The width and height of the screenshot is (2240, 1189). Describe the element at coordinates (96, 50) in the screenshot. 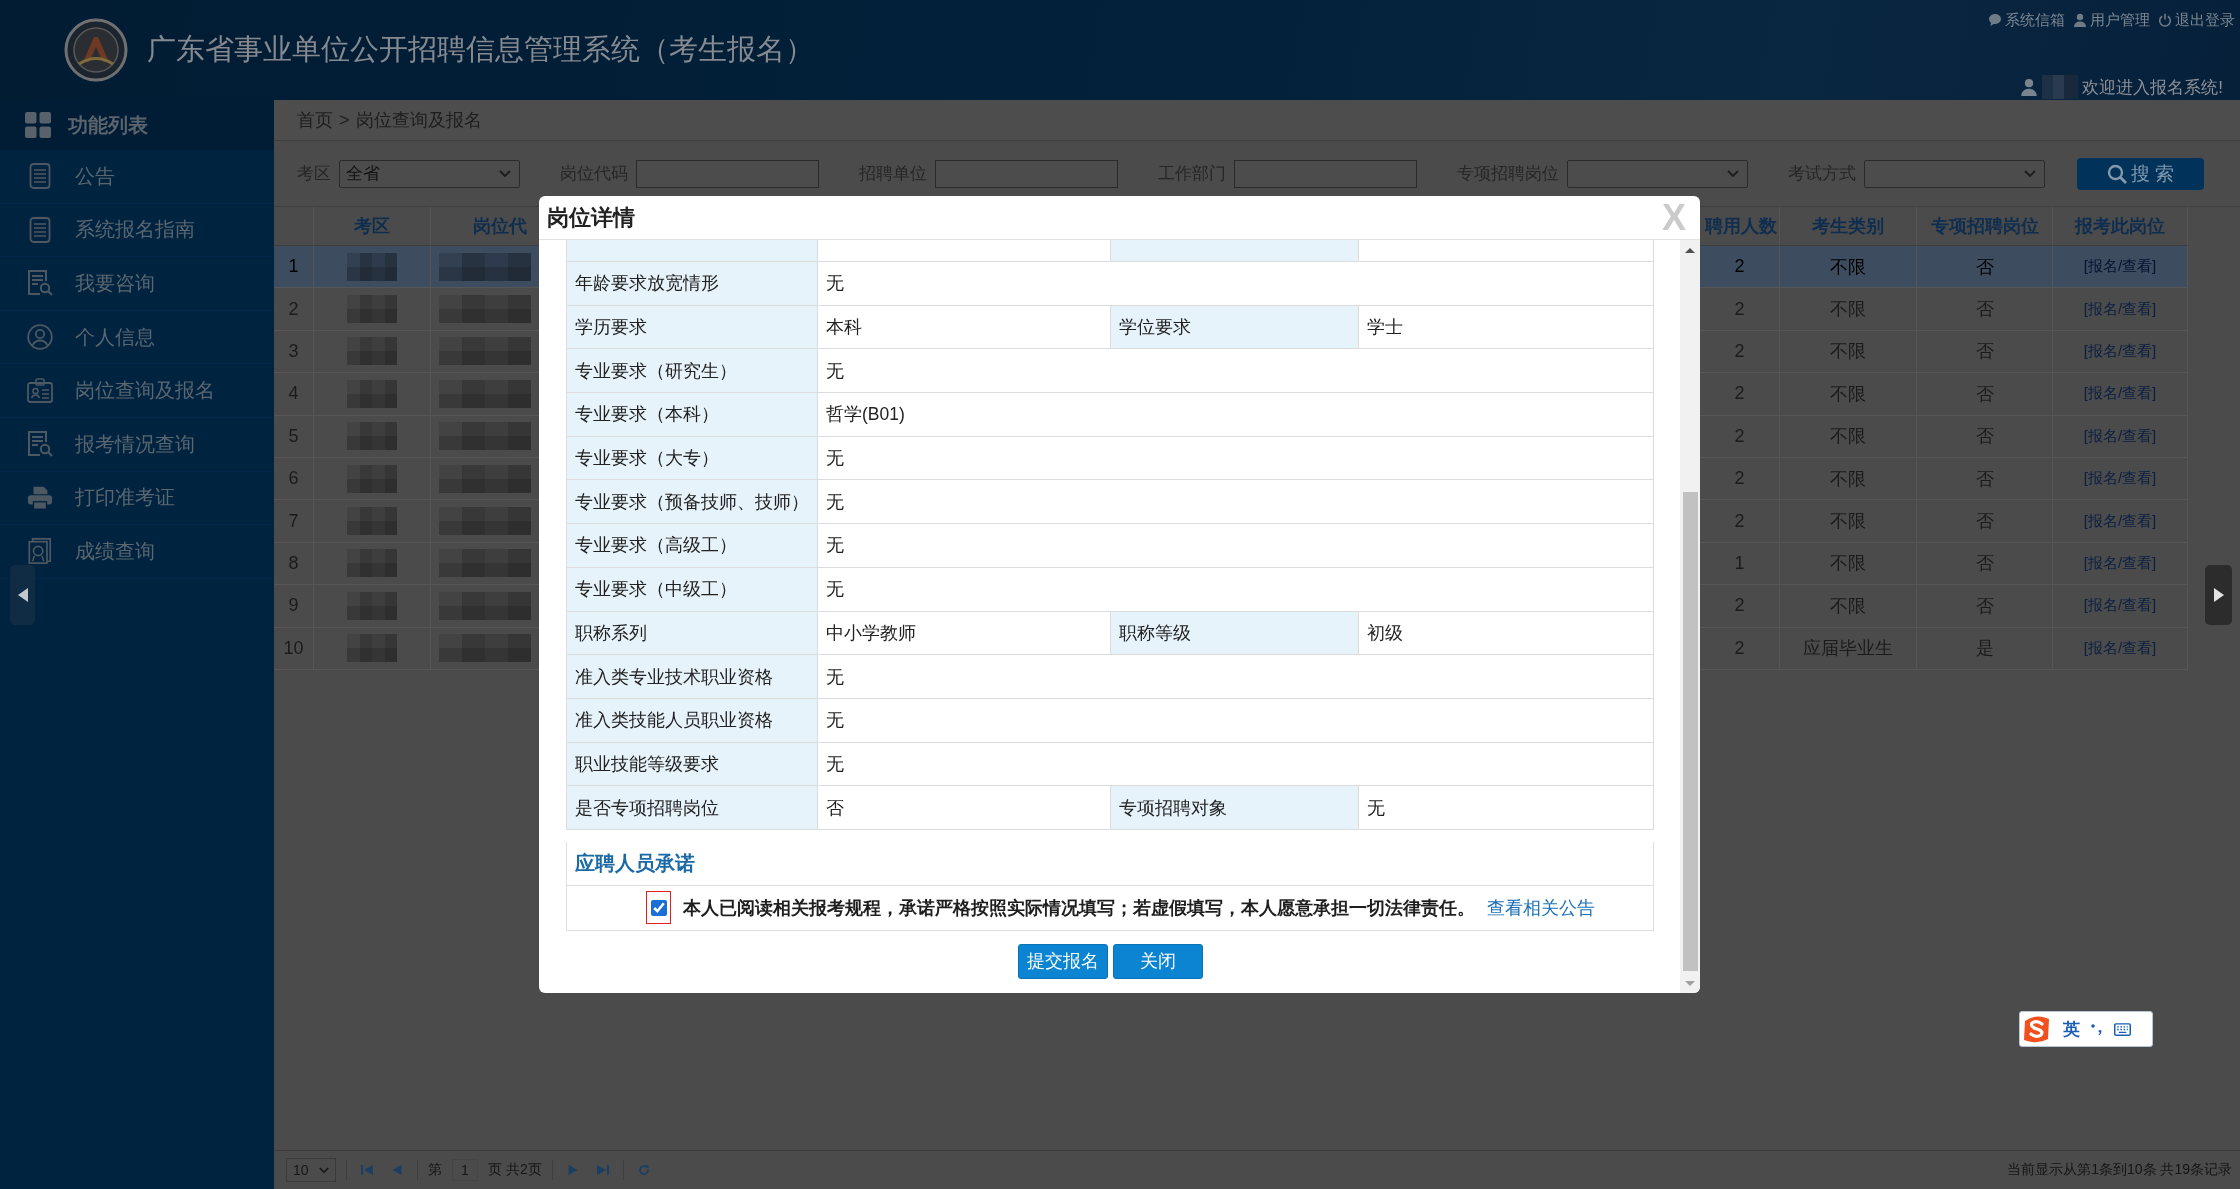

I see `emblem-logo-icon` at that location.